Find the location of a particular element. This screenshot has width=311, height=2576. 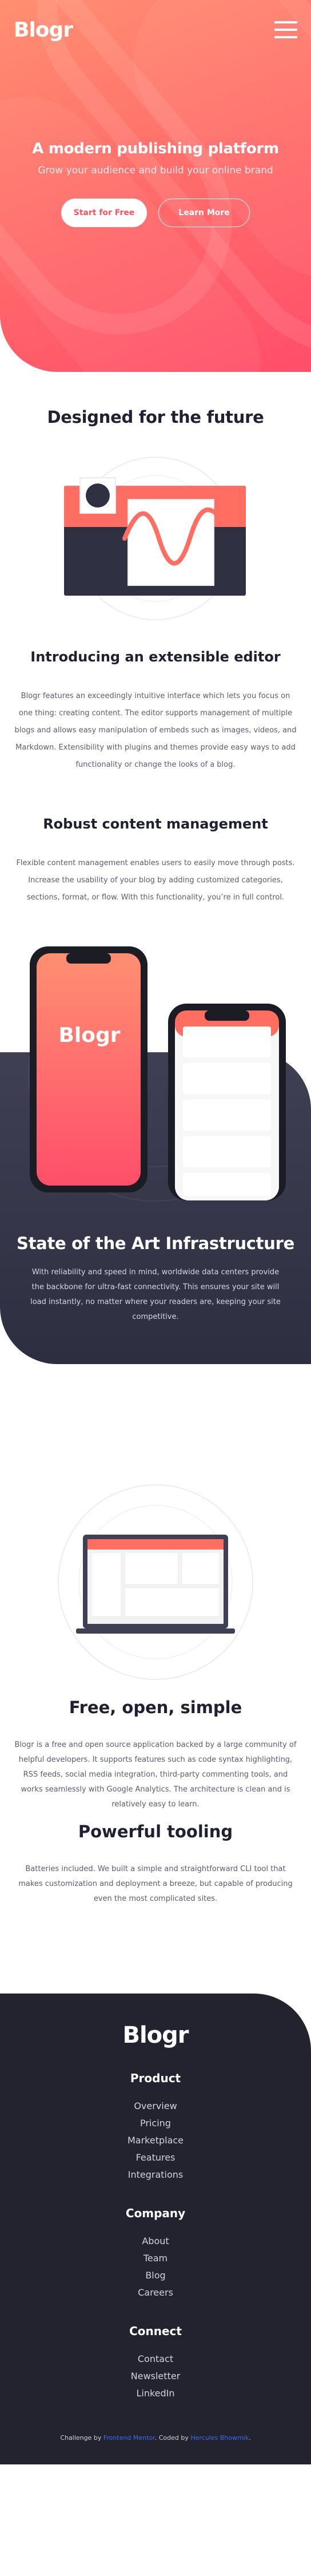

laptop-illustration is located at coordinates (155, 1582).